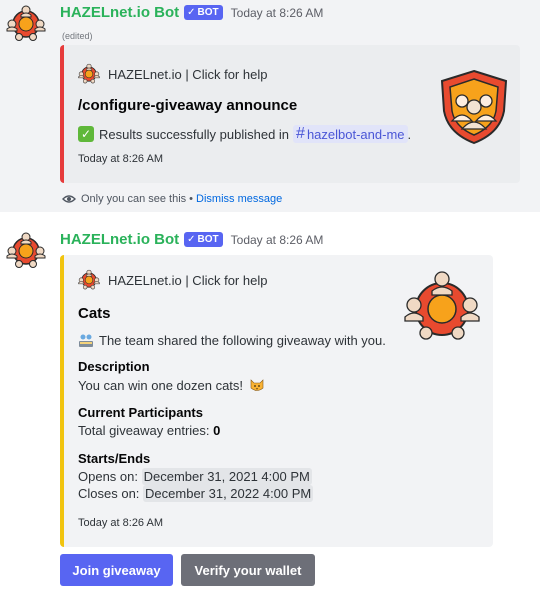 The width and height of the screenshot is (540, 605). Describe the element at coordinates (108, 476) in the screenshot. I see `opens-label: Opens on:` at that location.